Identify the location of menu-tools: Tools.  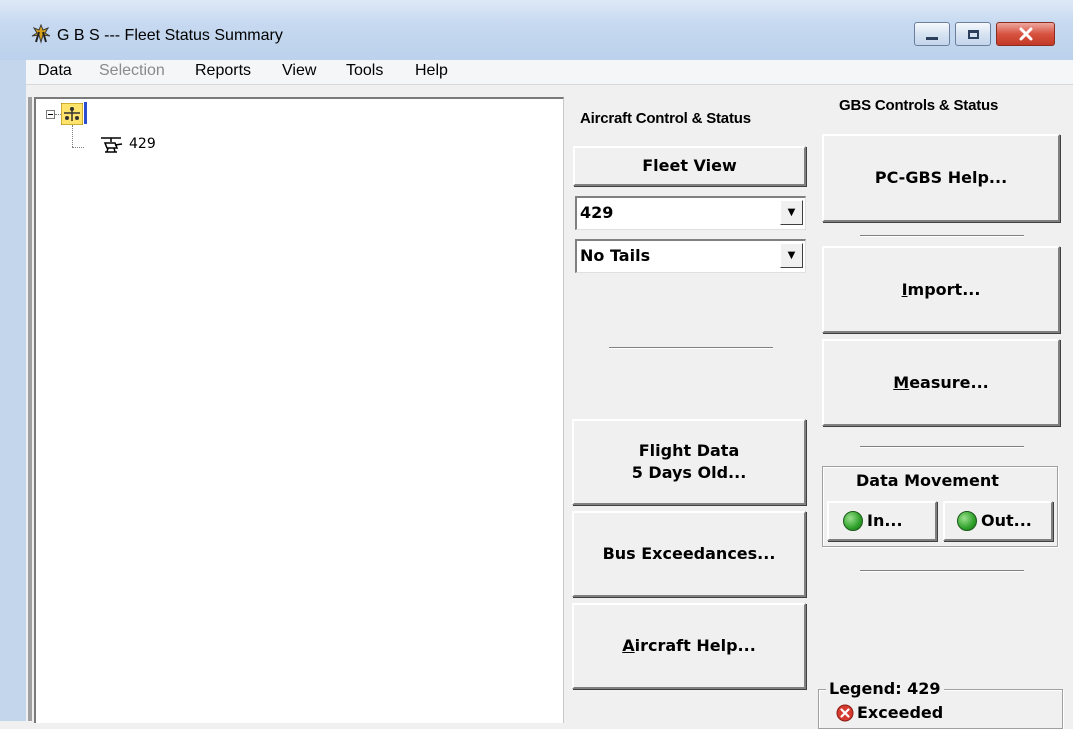
(364, 71).